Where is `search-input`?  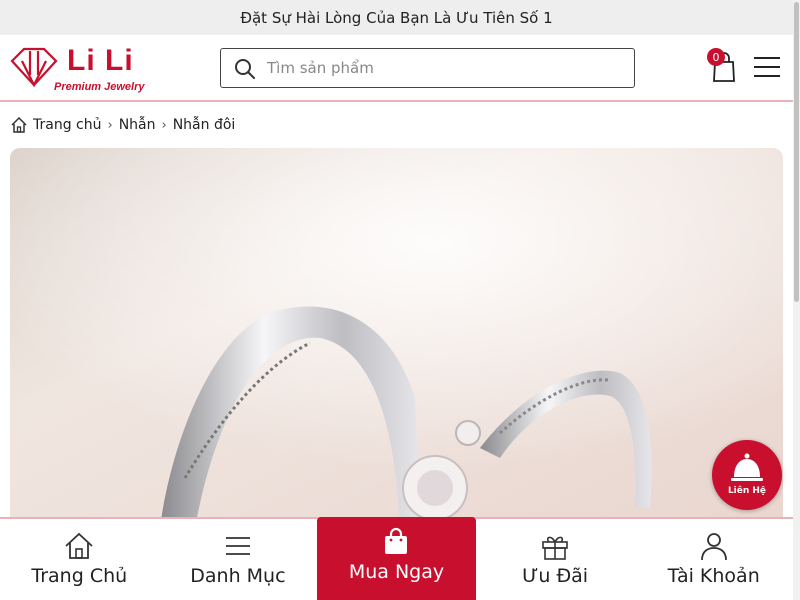 search-input is located at coordinates (442, 68).